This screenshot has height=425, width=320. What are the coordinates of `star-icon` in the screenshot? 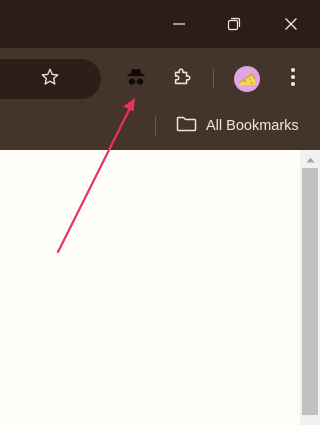 It's located at (50, 79).